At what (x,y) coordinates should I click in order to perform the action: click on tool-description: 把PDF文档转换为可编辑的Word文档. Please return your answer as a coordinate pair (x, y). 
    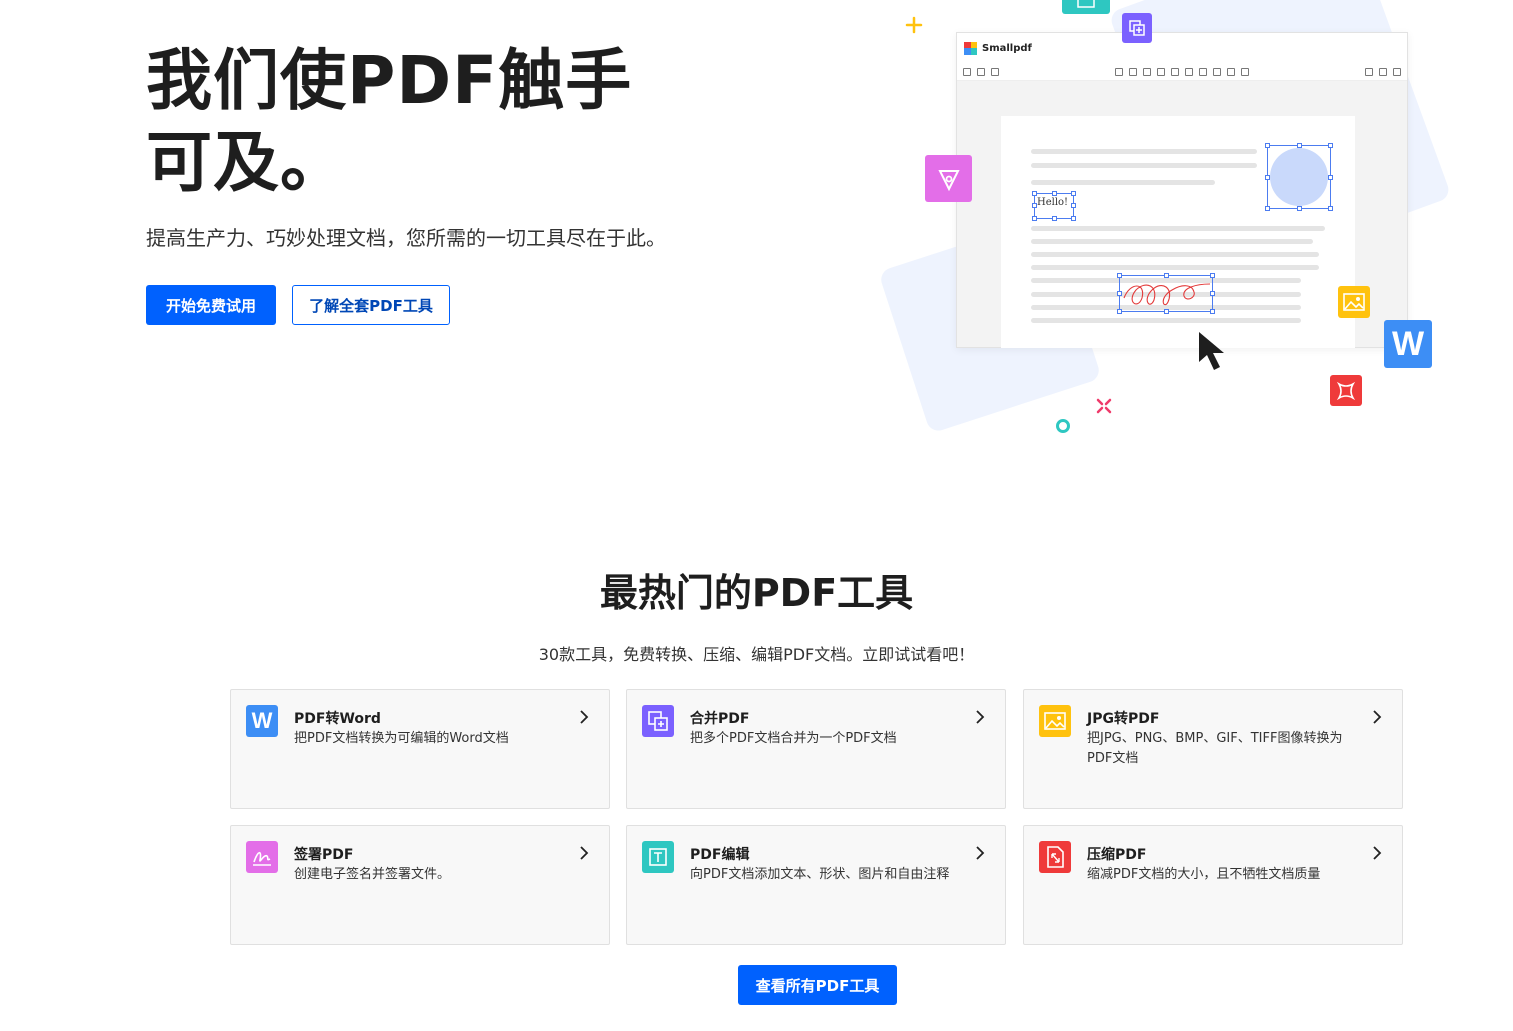
    Looking at the image, I should click on (401, 738).